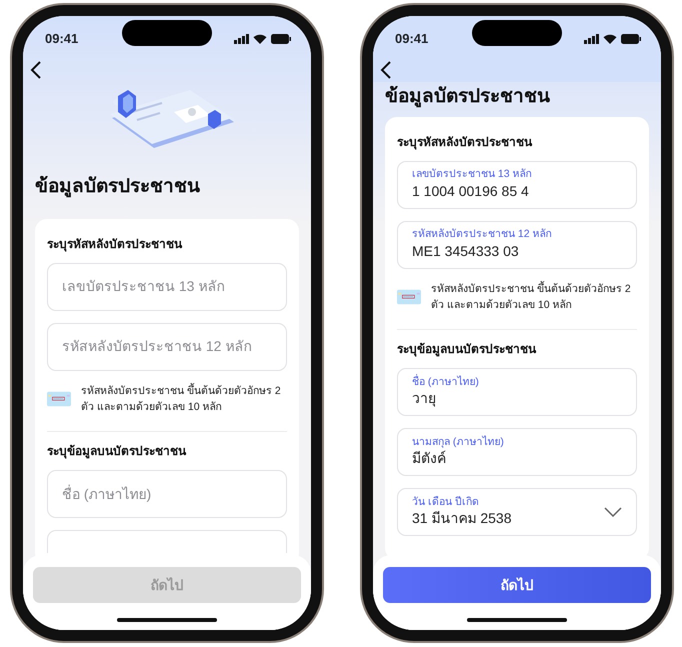  What do you see at coordinates (167, 542) in the screenshot?
I see `input-field` at bounding box center [167, 542].